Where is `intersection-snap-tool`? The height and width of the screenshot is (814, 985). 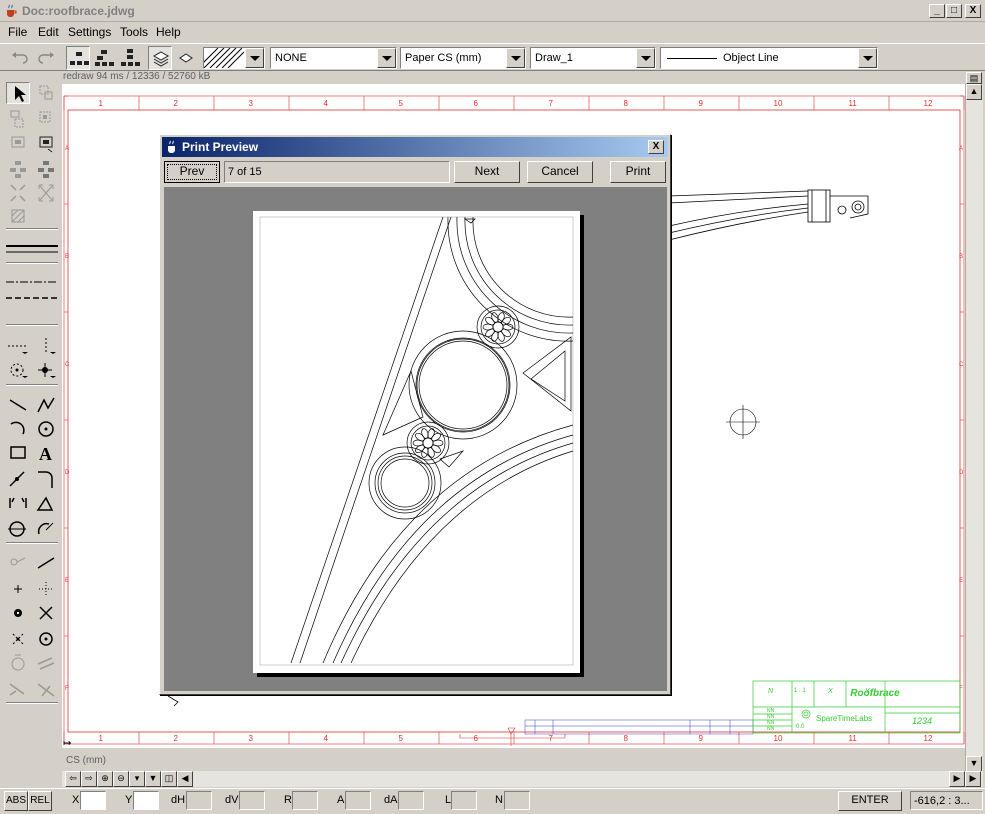
intersection-snap-tool is located at coordinates (46, 613).